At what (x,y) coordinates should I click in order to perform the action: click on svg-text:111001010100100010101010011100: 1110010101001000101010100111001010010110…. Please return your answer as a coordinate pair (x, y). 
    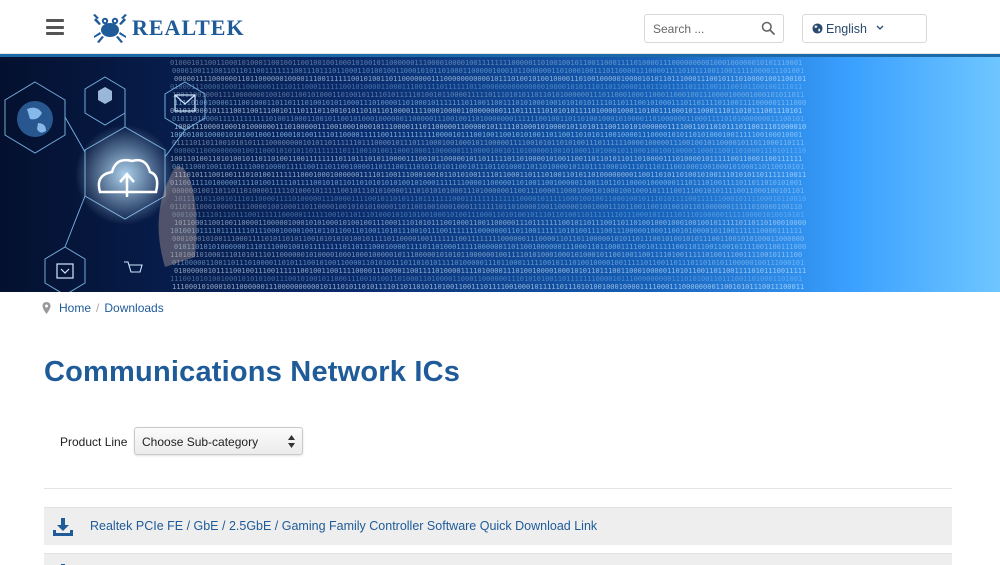
    Looking at the image, I should click on (486, 279).